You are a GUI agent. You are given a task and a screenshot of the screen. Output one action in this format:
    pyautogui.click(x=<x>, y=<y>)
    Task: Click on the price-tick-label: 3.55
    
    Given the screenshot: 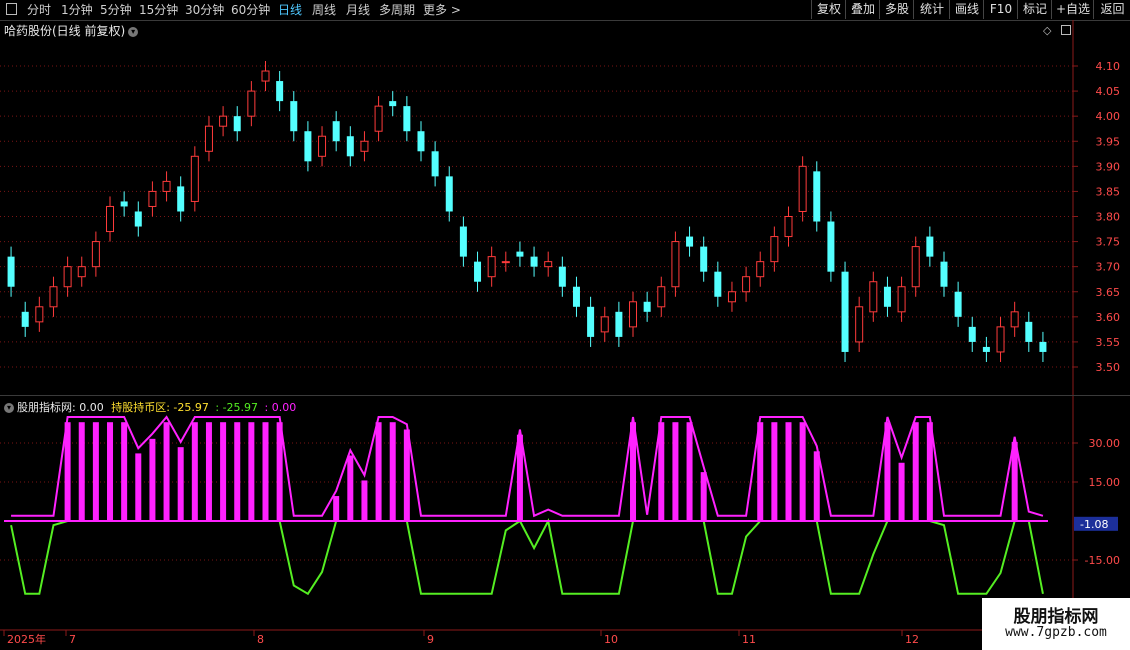 What is the action you would take?
    pyautogui.click(x=1108, y=342)
    